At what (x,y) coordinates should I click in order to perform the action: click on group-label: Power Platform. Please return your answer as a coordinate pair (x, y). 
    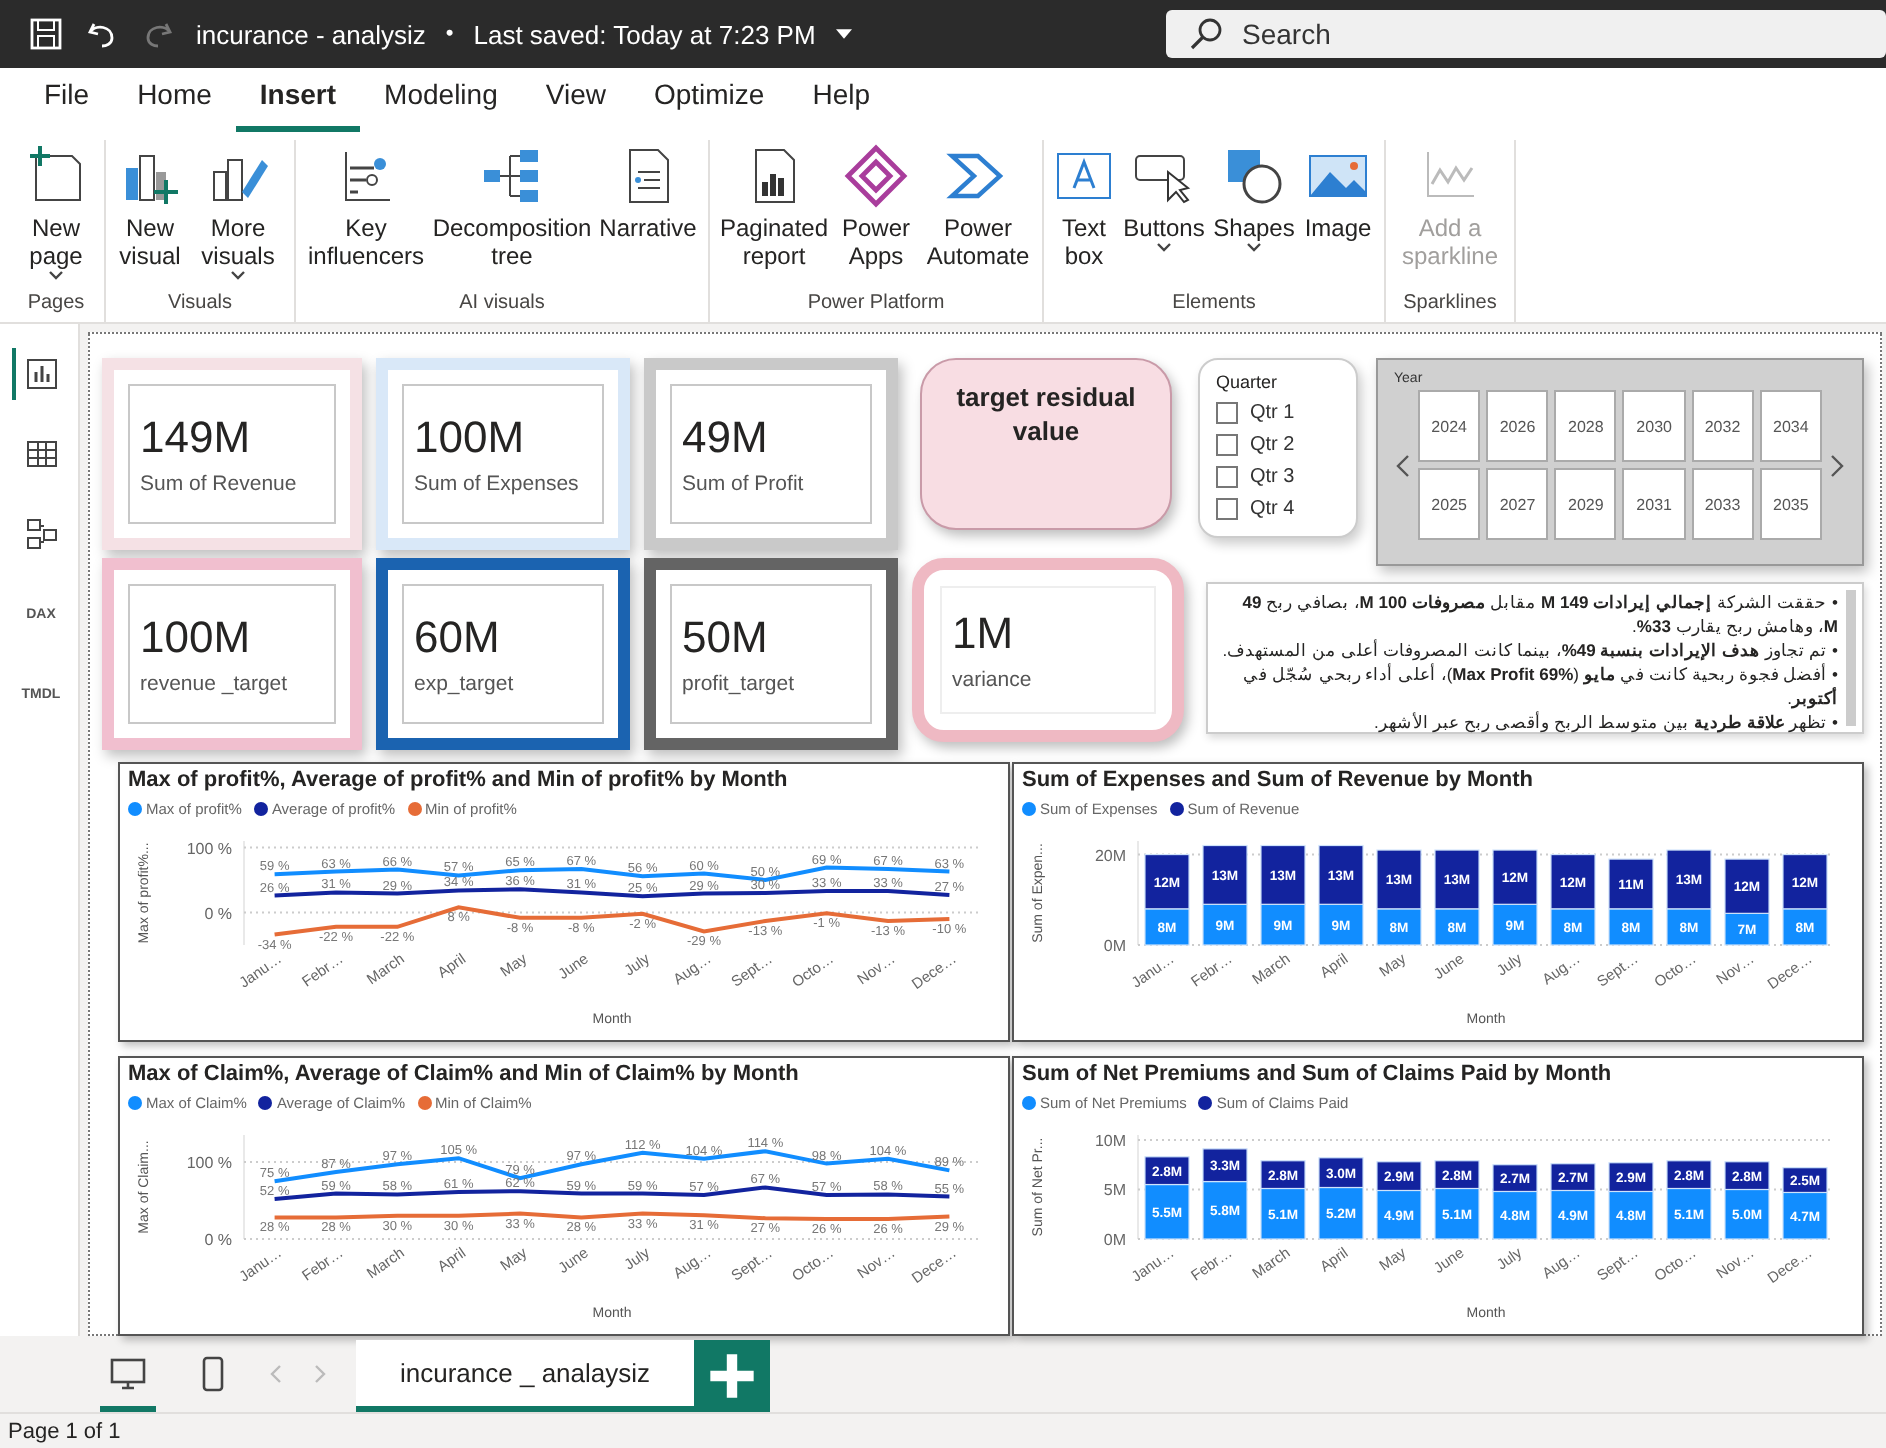
    Looking at the image, I should click on (876, 304).